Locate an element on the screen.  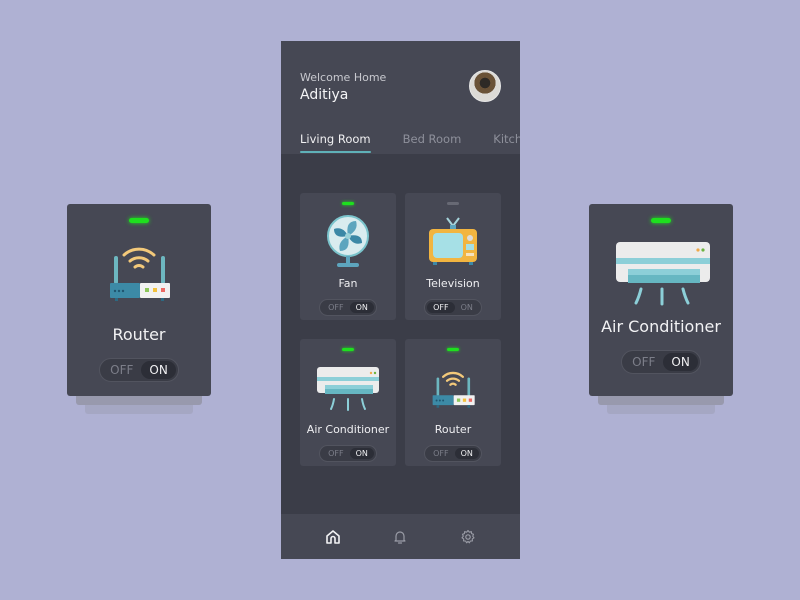
avatar is located at coordinates (485, 86).